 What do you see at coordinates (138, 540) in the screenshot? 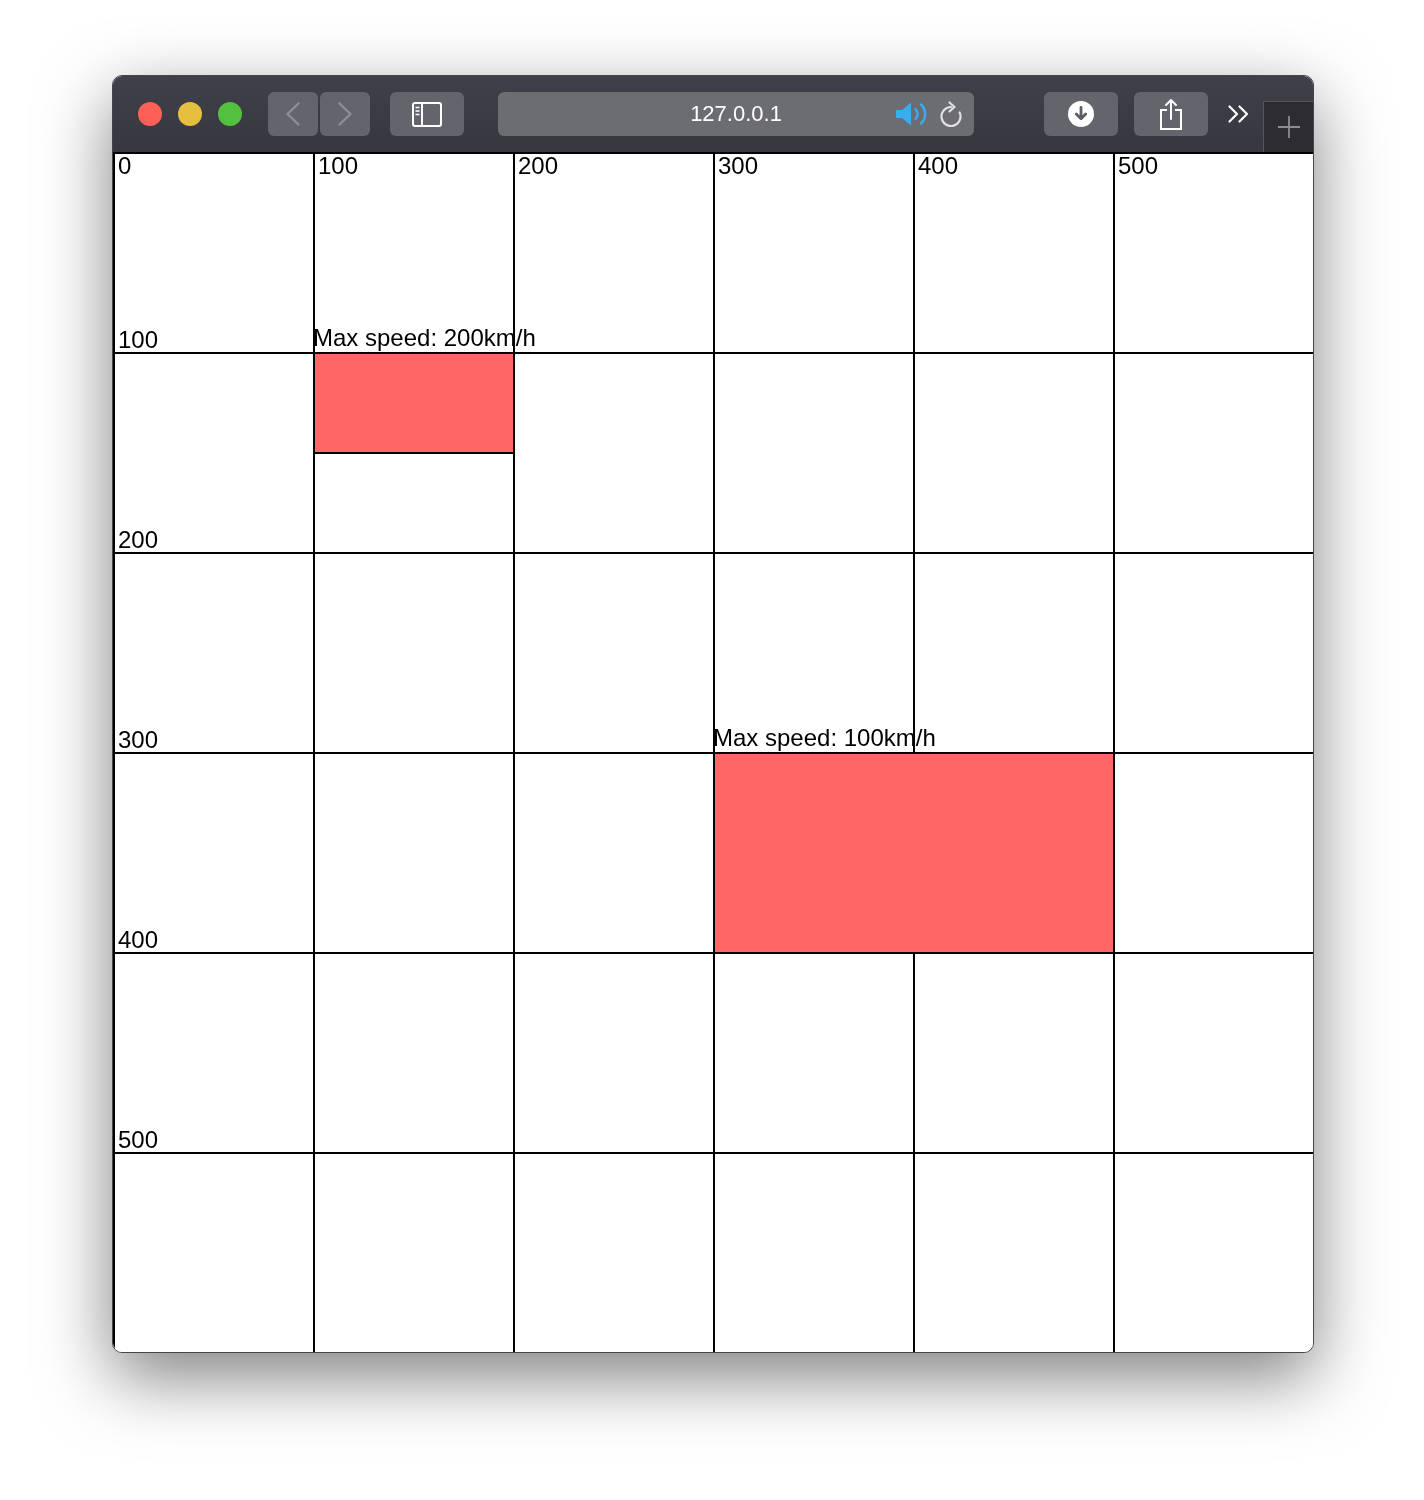
I see `y-axis-label: 200` at bounding box center [138, 540].